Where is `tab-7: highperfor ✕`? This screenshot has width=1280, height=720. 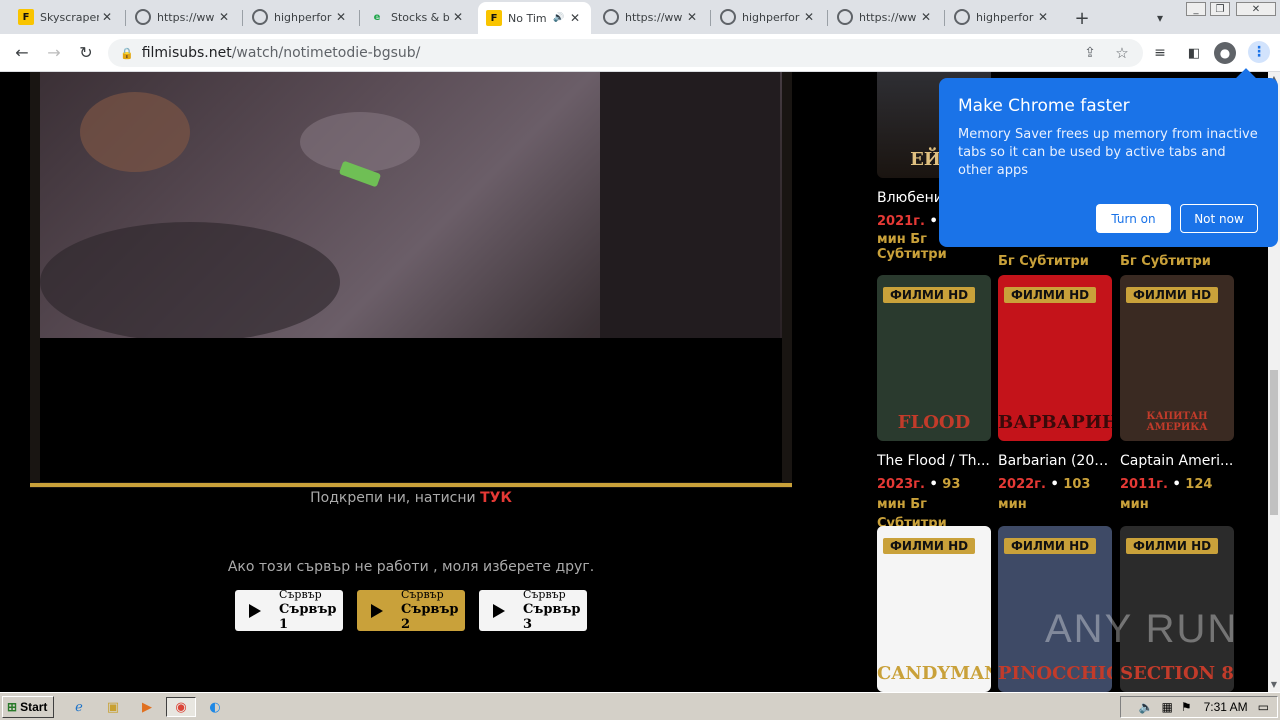 tab-7: highperfor ✕ is located at coordinates (768, 17).